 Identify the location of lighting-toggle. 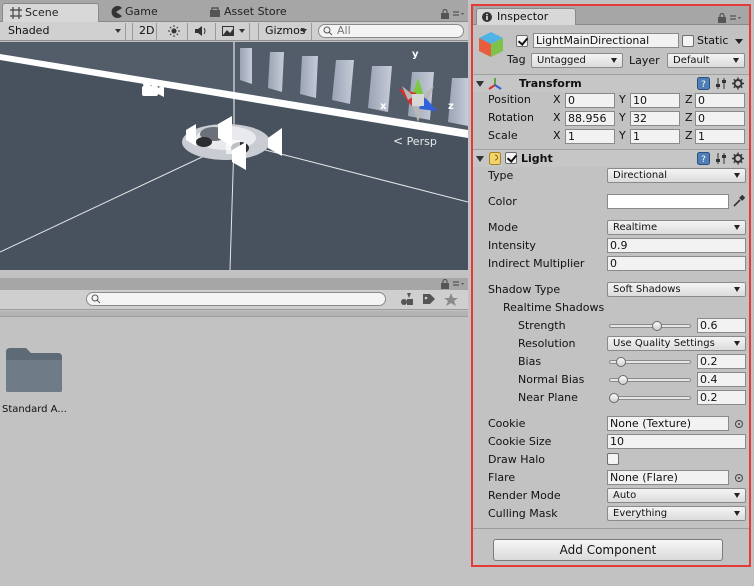
(174, 31).